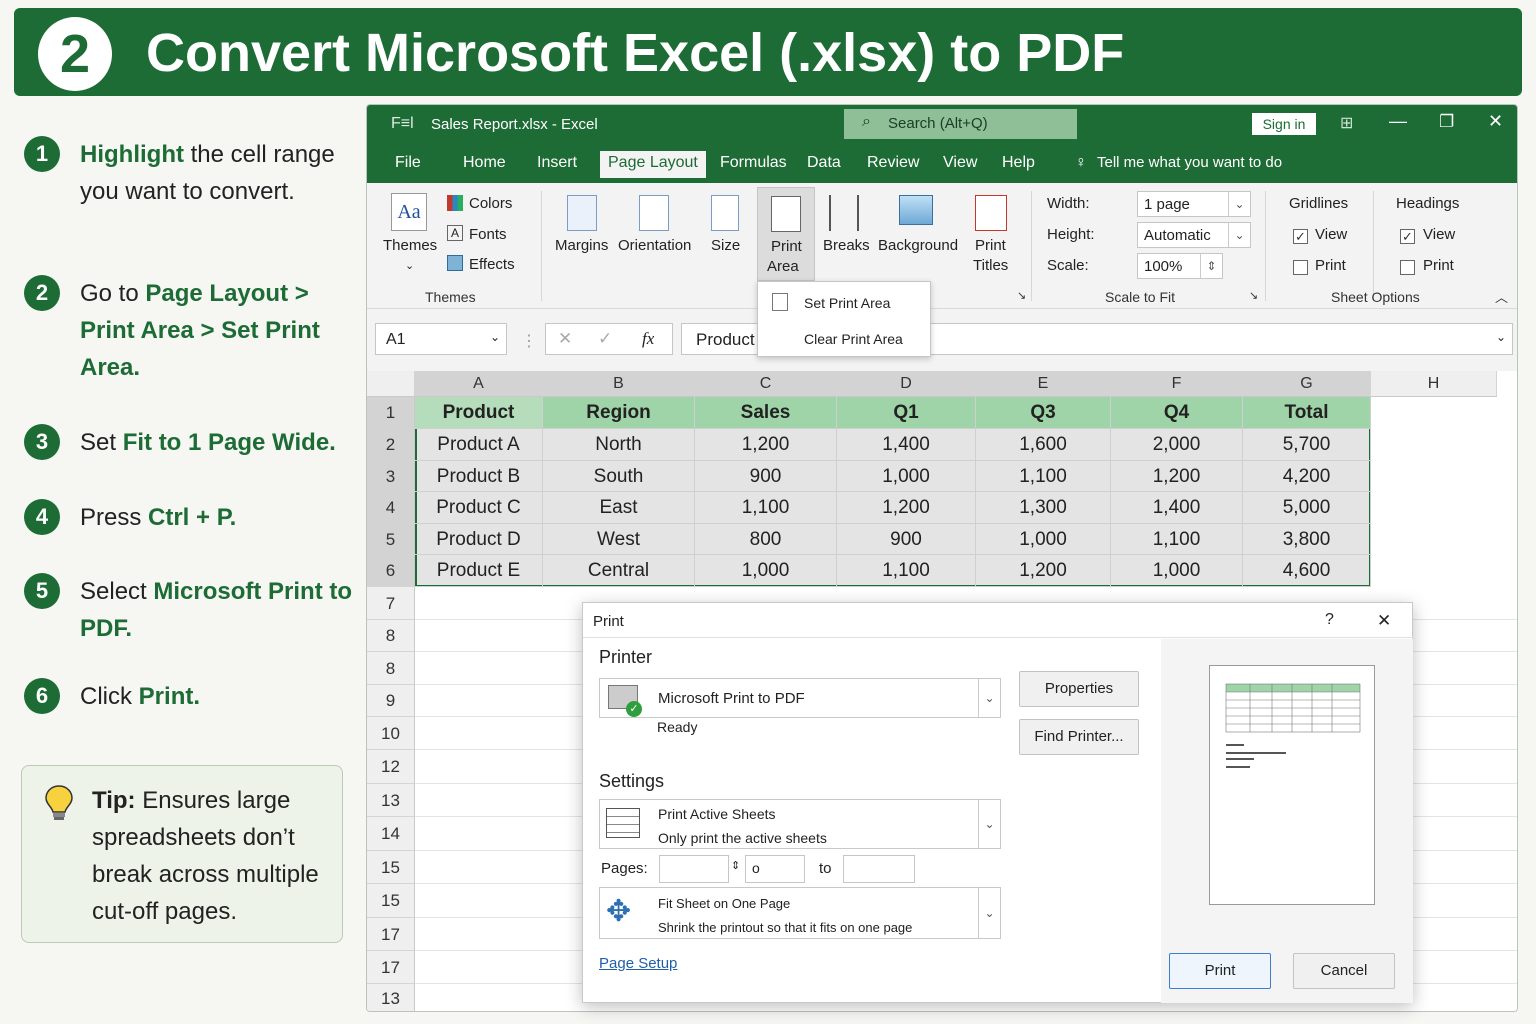  What do you see at coordinates (1501, 296) in the screenshot?
I see `collapse-ribbon-icon: ︿` at bounding box center [1501, 296].